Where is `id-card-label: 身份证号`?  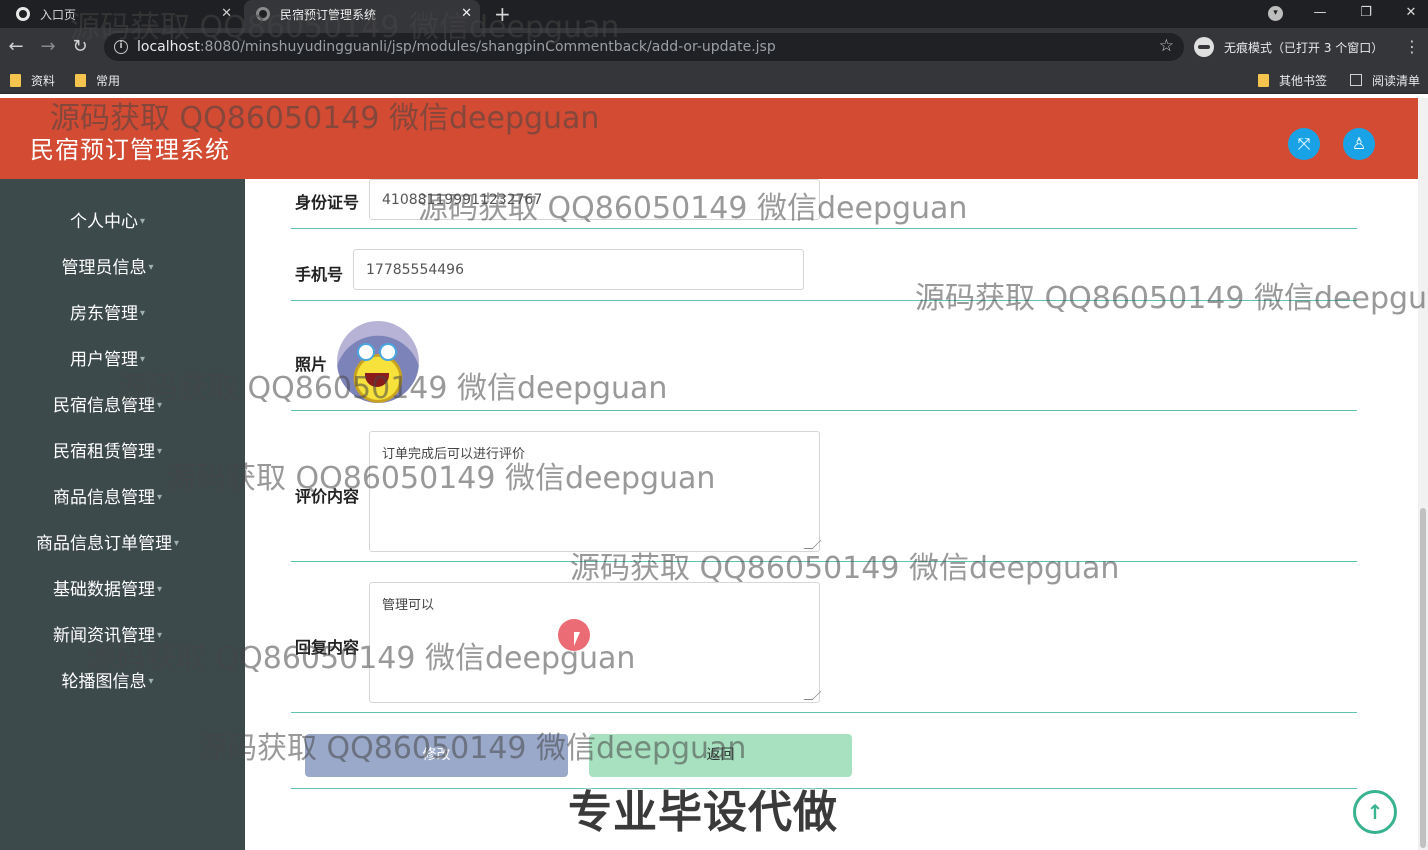 id-card-label: 身份证号 is located at coordinates (327, 202).